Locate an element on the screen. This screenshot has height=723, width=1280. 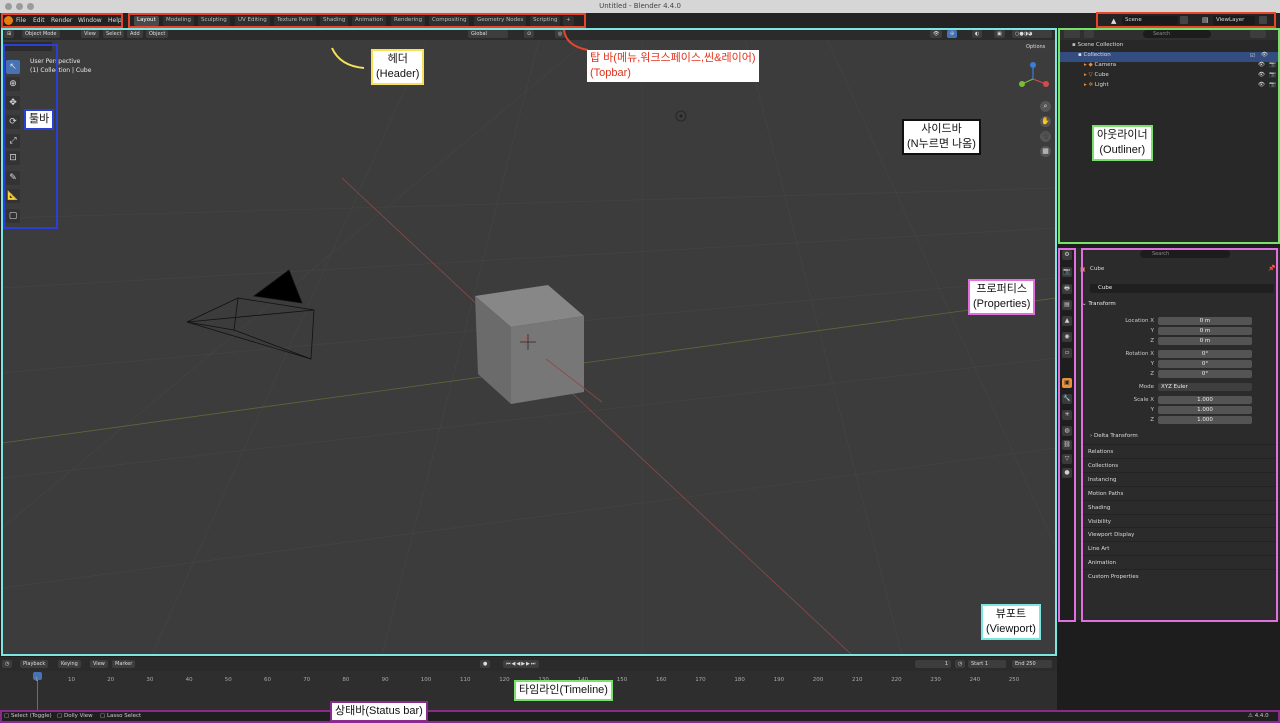
select-box-tool-icon: ↖ is located at coordinates (13, 67).